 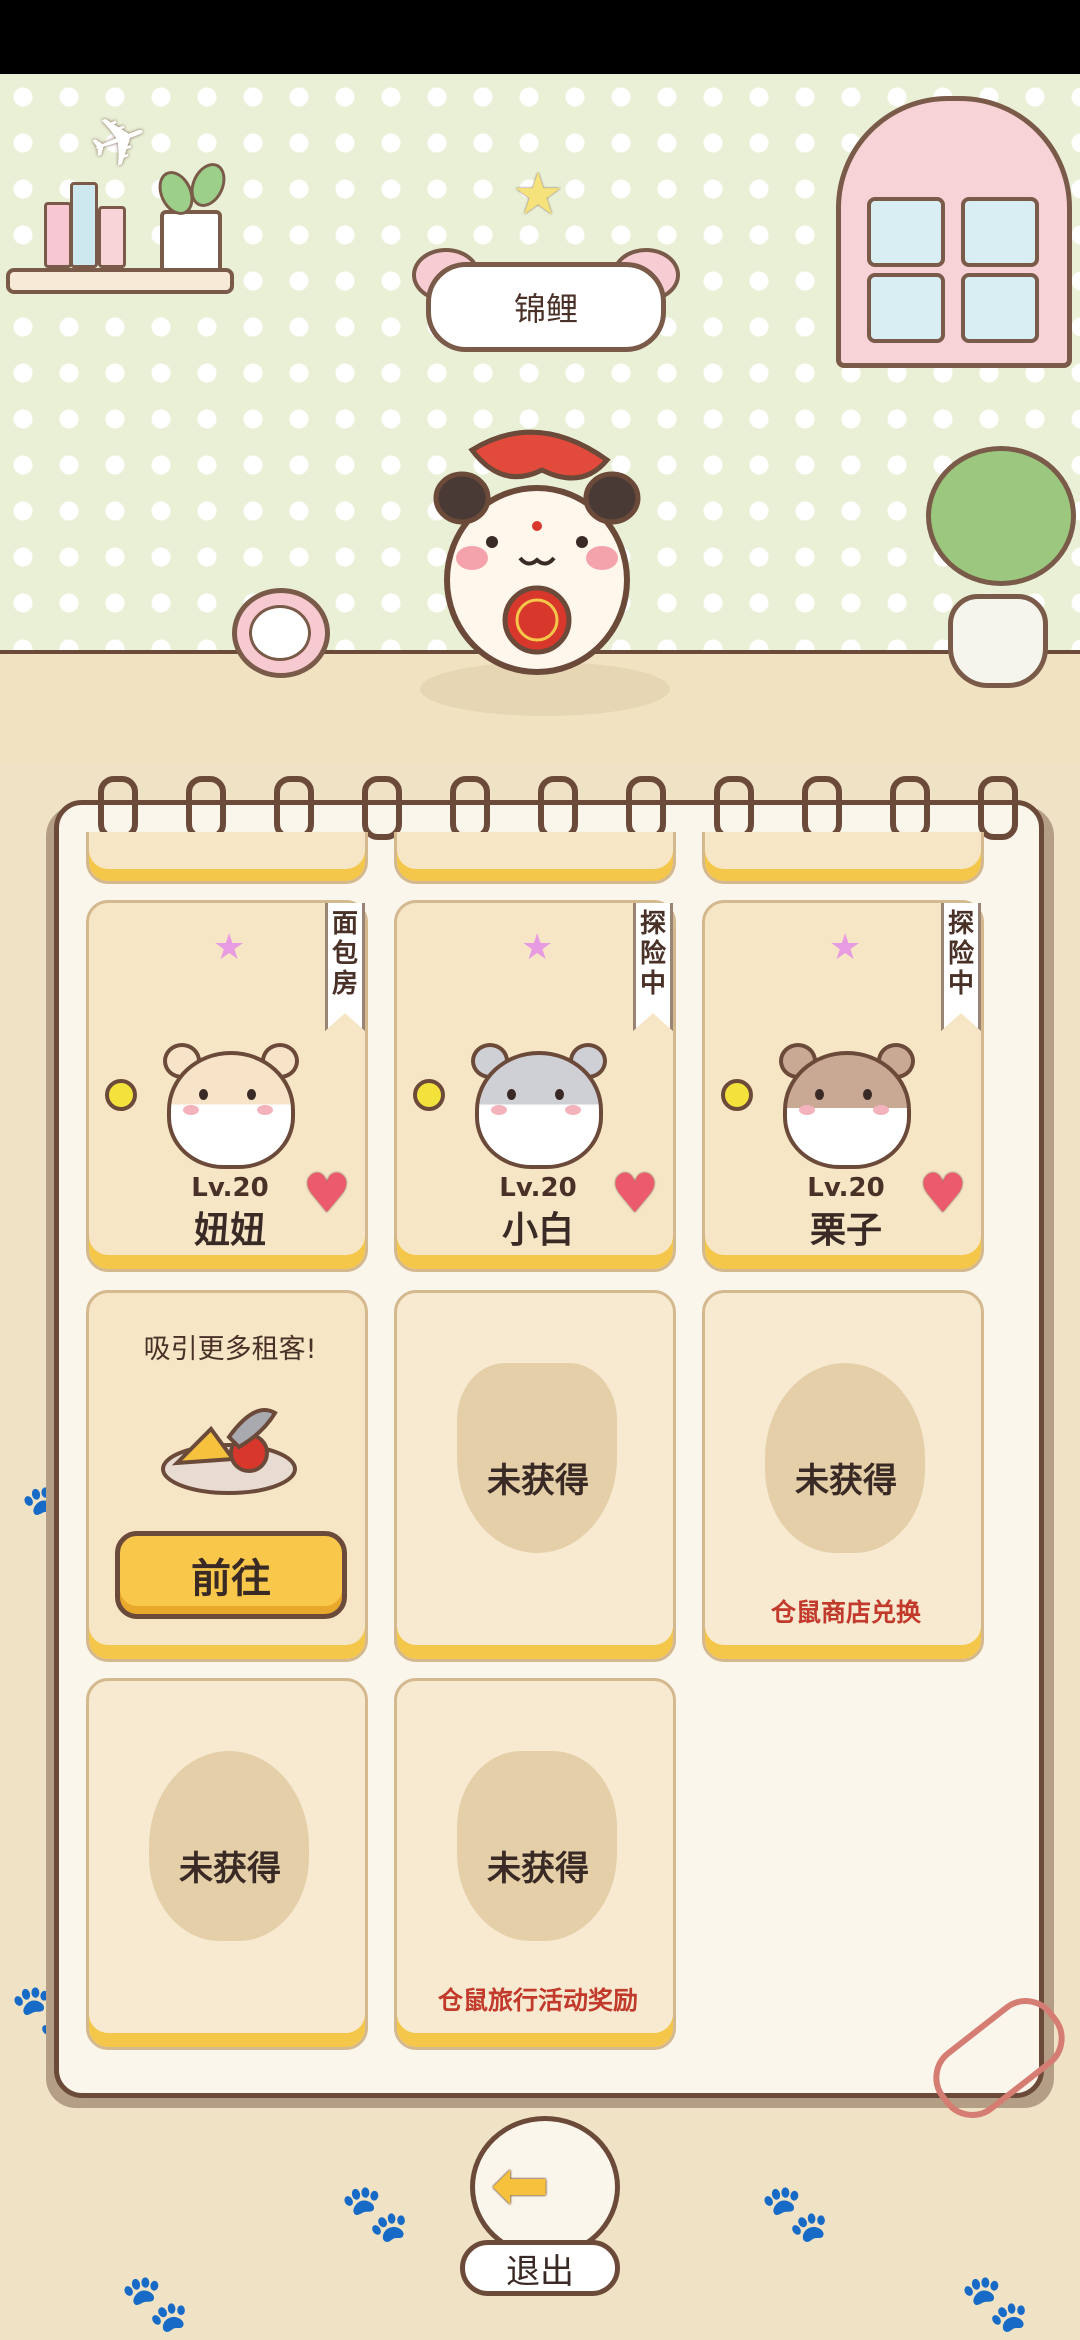 I want to click on locked-hamster-card: 未获得 仓鼠旅行活动奖励, so click(x=535, y=1864).